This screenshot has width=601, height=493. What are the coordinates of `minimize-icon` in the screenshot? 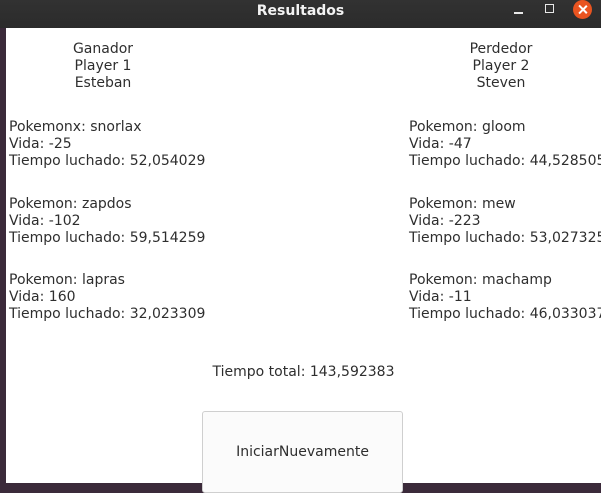 It's located at (518, 10).